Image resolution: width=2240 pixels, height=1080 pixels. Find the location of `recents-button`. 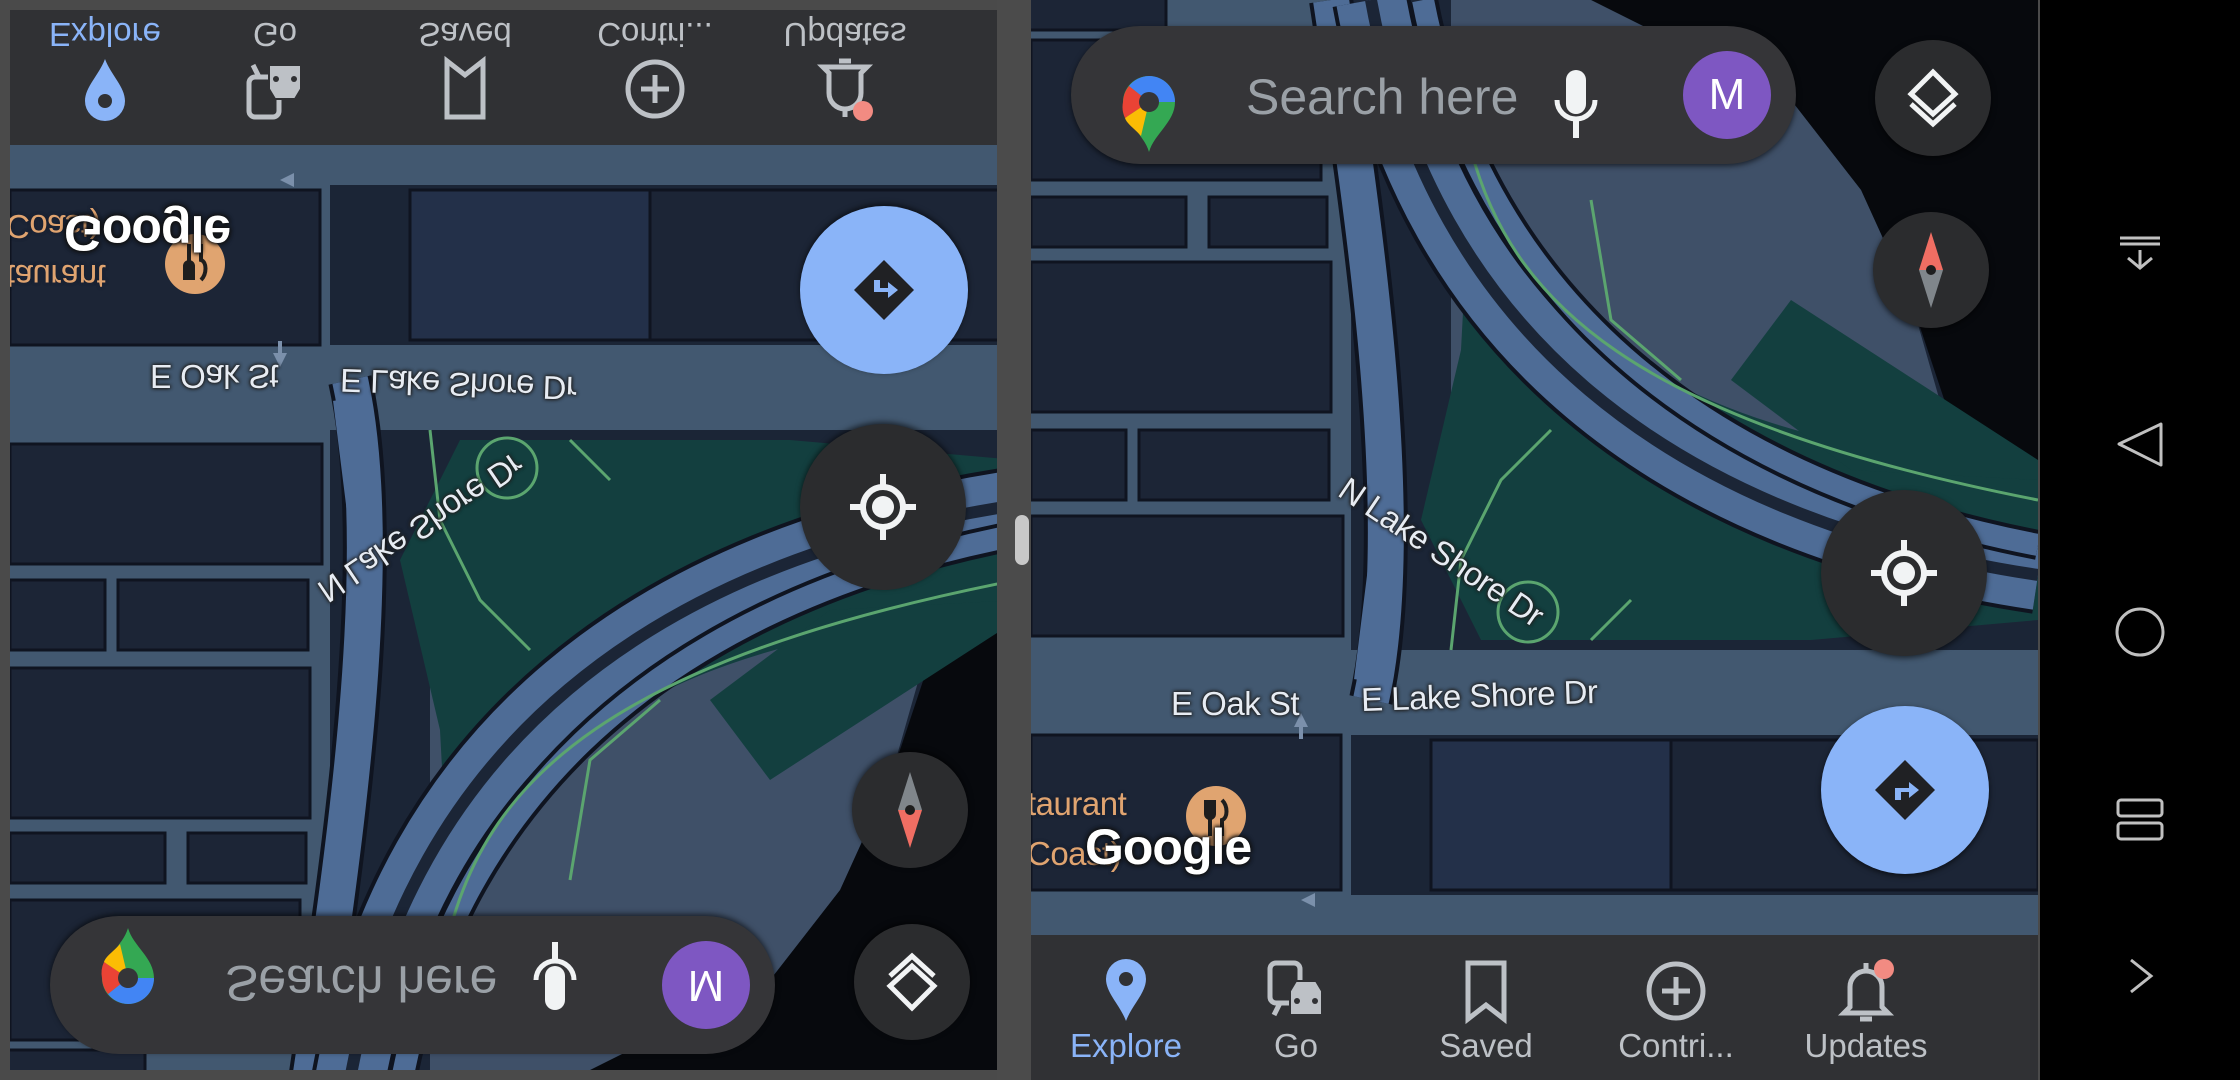

recents-button is located at coordinates (2140, 820).